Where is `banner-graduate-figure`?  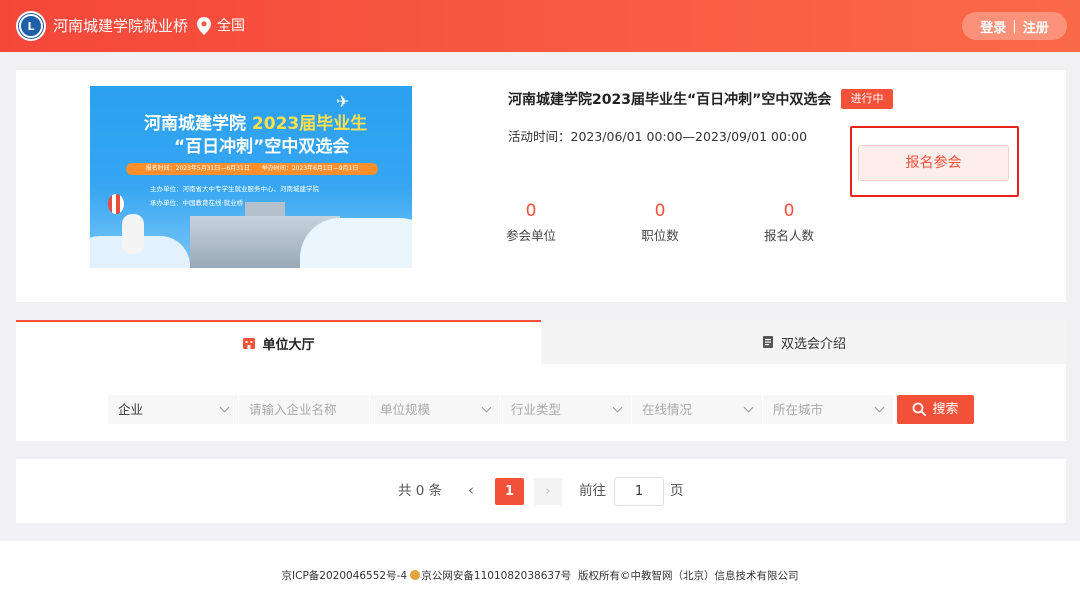
banner-graduate-figure is located at coordinates (133, 234).